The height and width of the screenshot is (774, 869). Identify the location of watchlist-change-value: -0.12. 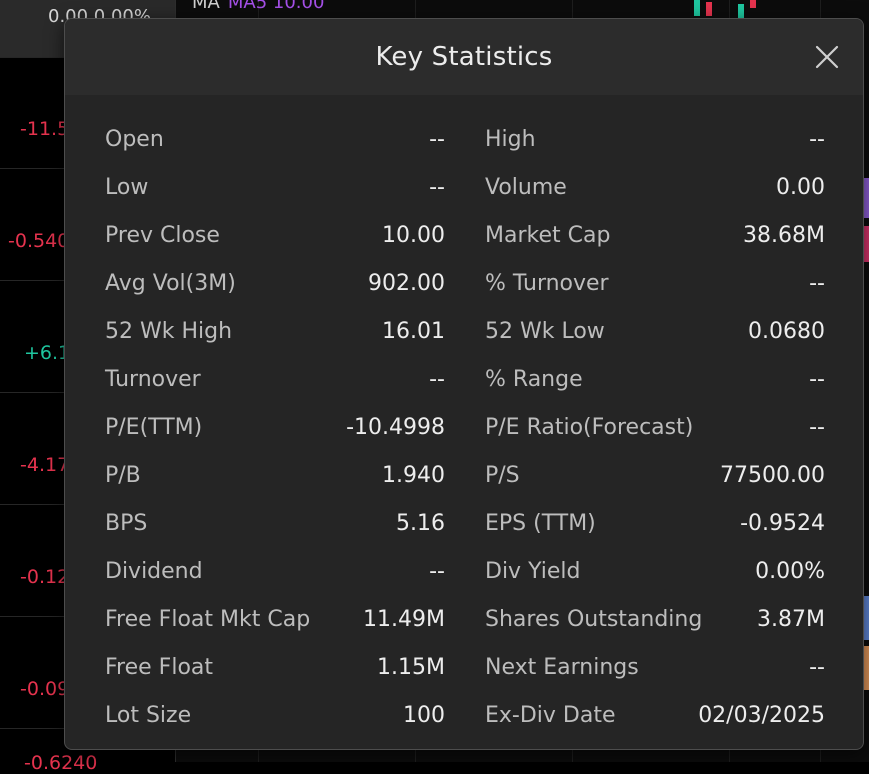
(45, 577).